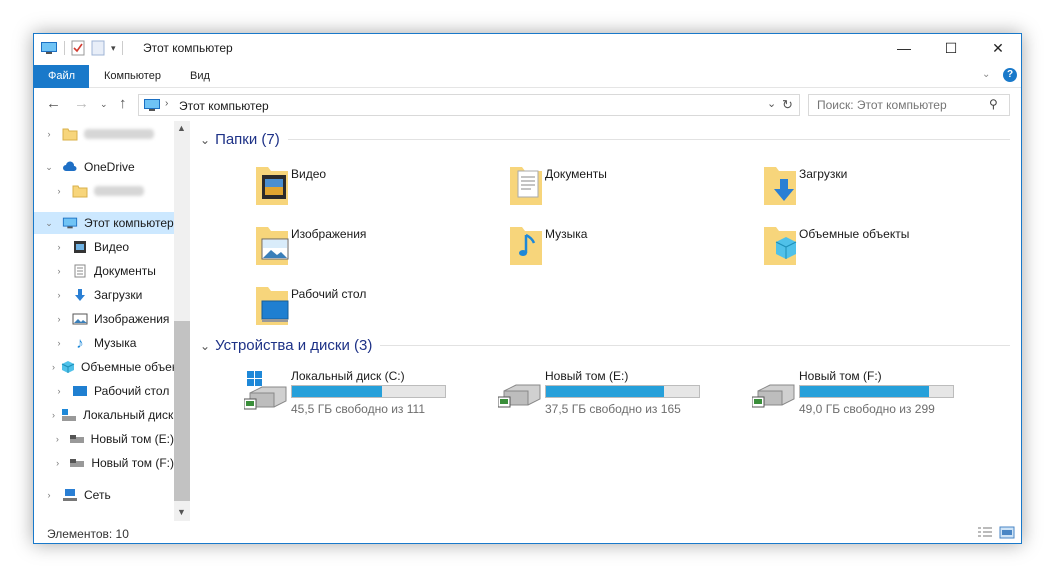 This screenshot has height=576, width=1054. Describe the element at coordinates (608, 187) in the screenshot. I see `folder-documents: Документы` at that location.